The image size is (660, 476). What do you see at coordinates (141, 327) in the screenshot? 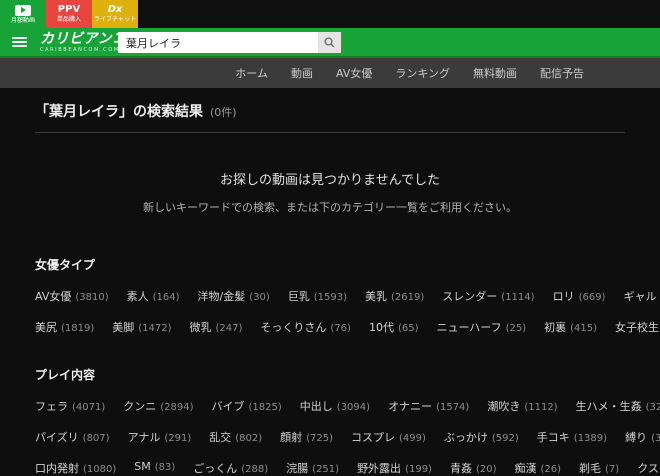
I see `category-tag: 美脚 (1472)` at bounding box center [141, 327].